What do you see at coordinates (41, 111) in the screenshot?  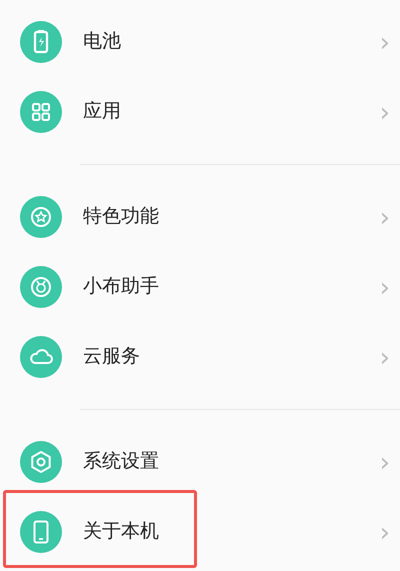 I see `grid-icon` at bounding box center [41, 111].